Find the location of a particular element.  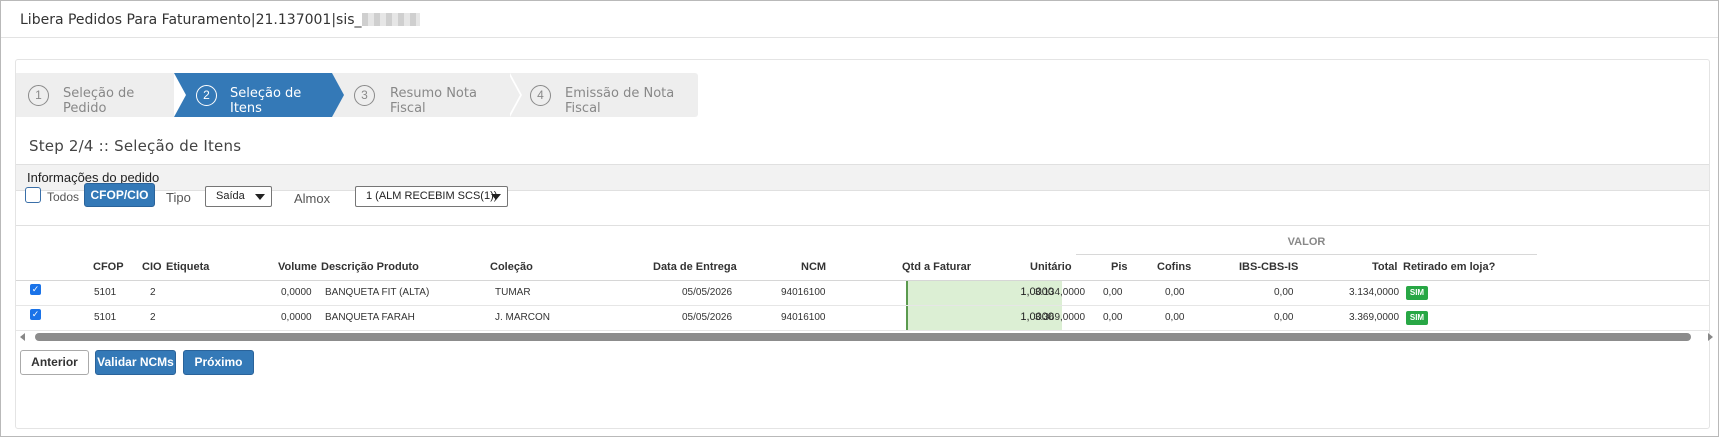

step-title: Step 2/4 :: Seleção de Itens is located at coordinates (135, 146).